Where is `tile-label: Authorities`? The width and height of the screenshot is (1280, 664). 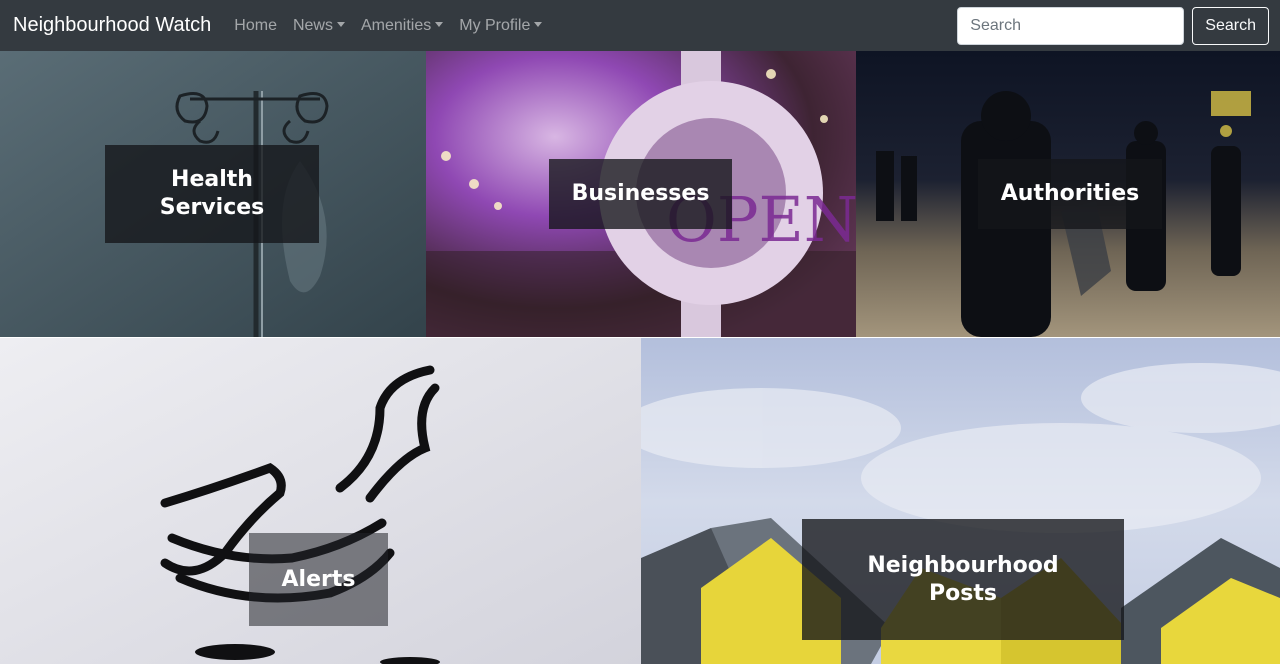 tile-label: Authorities is located at coordinates (1070, 194).